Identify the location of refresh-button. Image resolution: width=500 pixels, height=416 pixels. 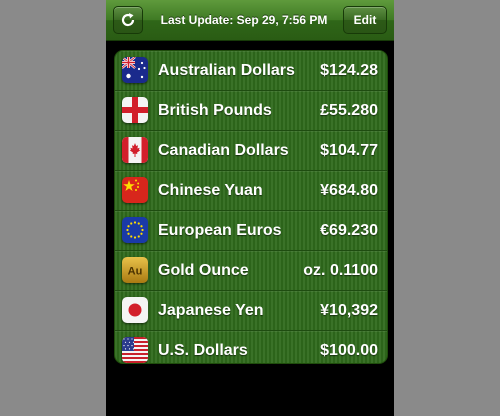
(128, 20).